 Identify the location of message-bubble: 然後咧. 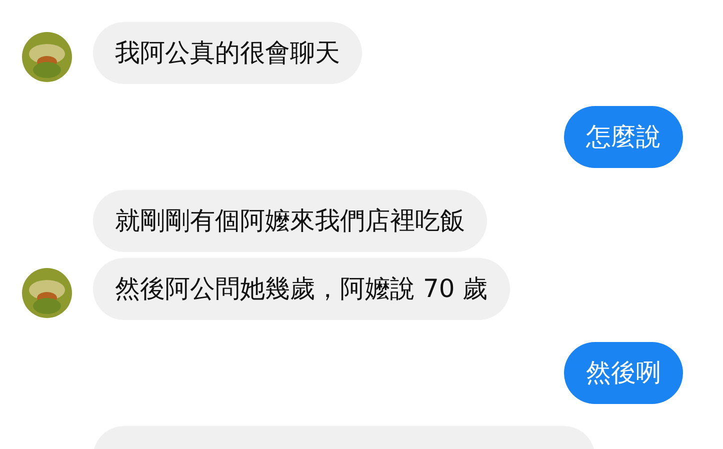
(623, 373).